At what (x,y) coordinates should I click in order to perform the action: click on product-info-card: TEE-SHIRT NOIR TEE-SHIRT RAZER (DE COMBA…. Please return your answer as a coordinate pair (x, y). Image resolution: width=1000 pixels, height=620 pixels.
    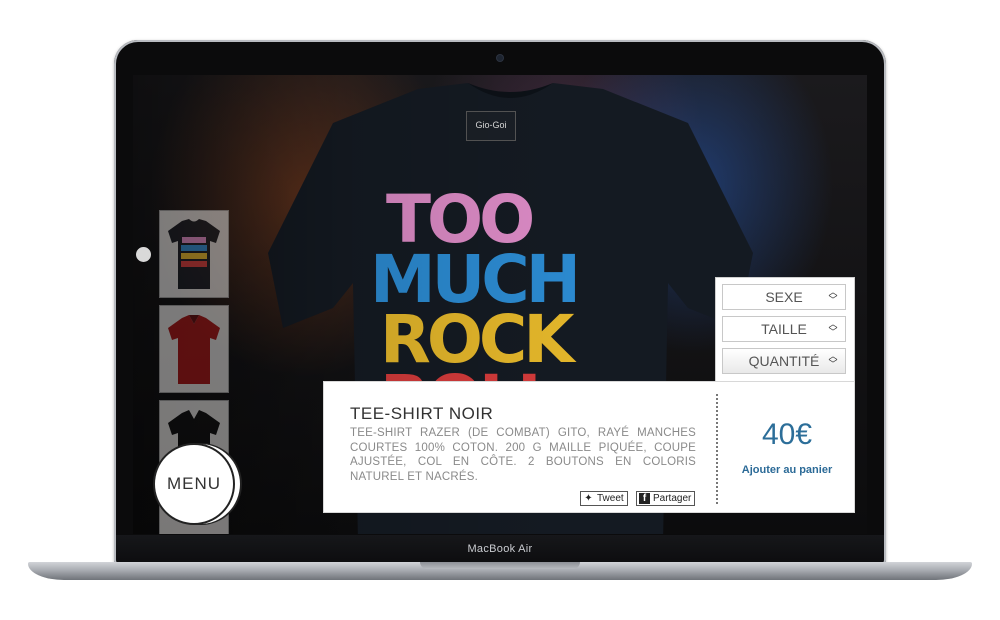
    Looking at the image, I should click on (589, 447).